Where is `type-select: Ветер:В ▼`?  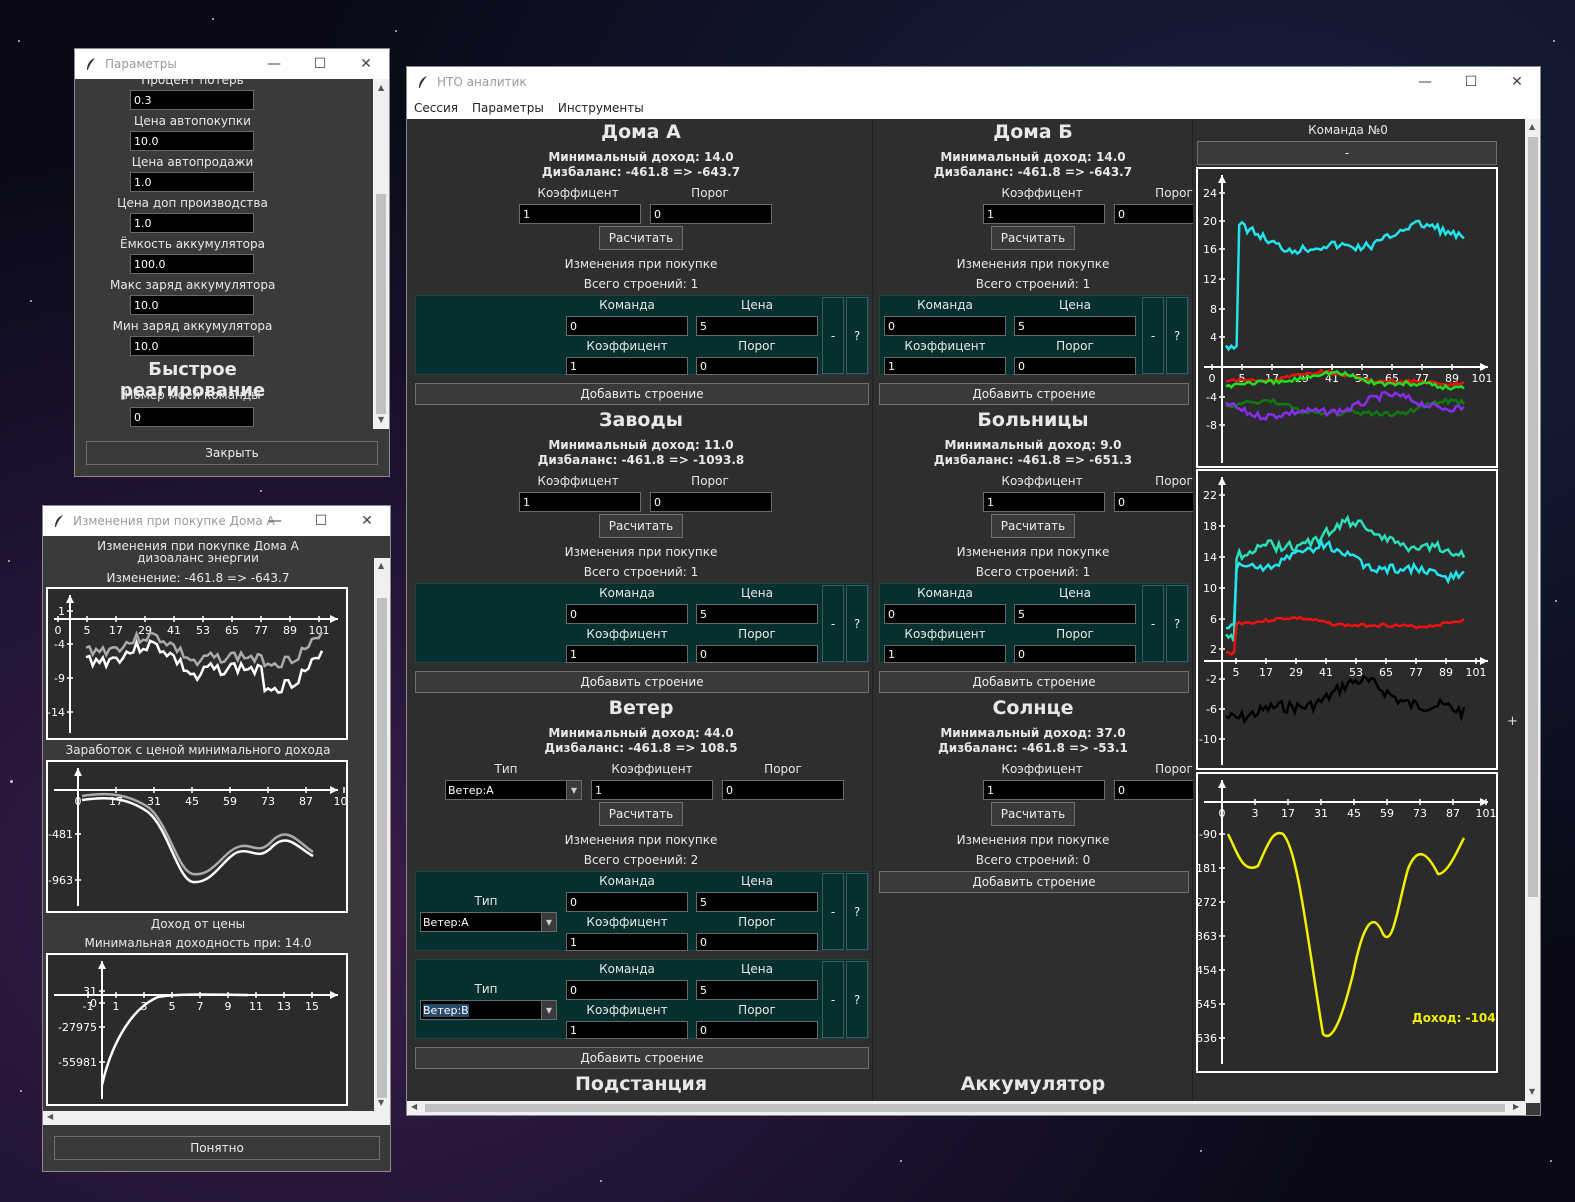
type-select: Ветер:В ▼ is located at coordinates (488, 1010).